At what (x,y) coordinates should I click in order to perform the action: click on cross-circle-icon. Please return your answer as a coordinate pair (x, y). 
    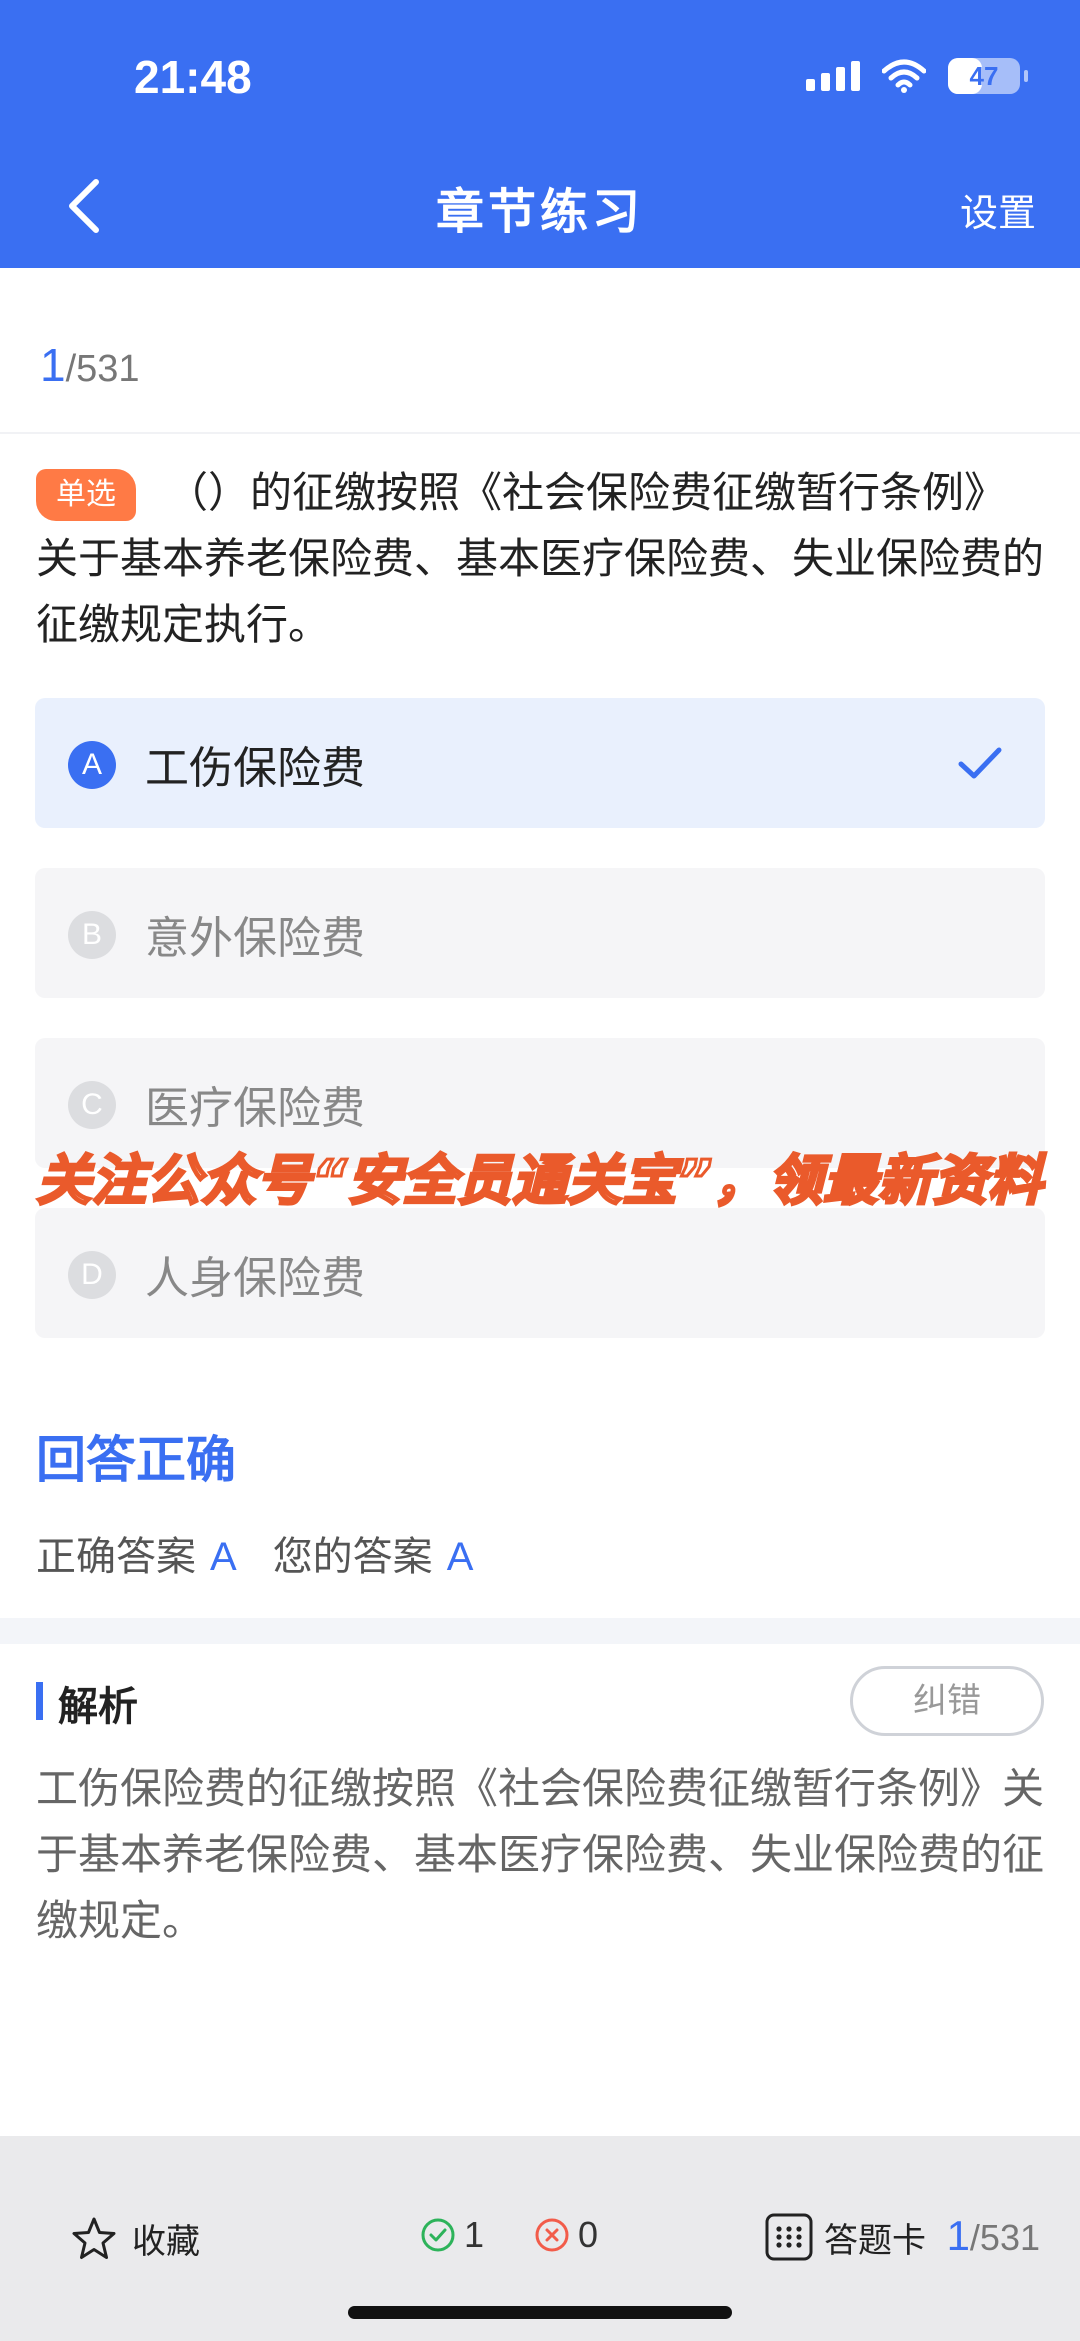
    Looking at the image, I should click on (552, 2235).